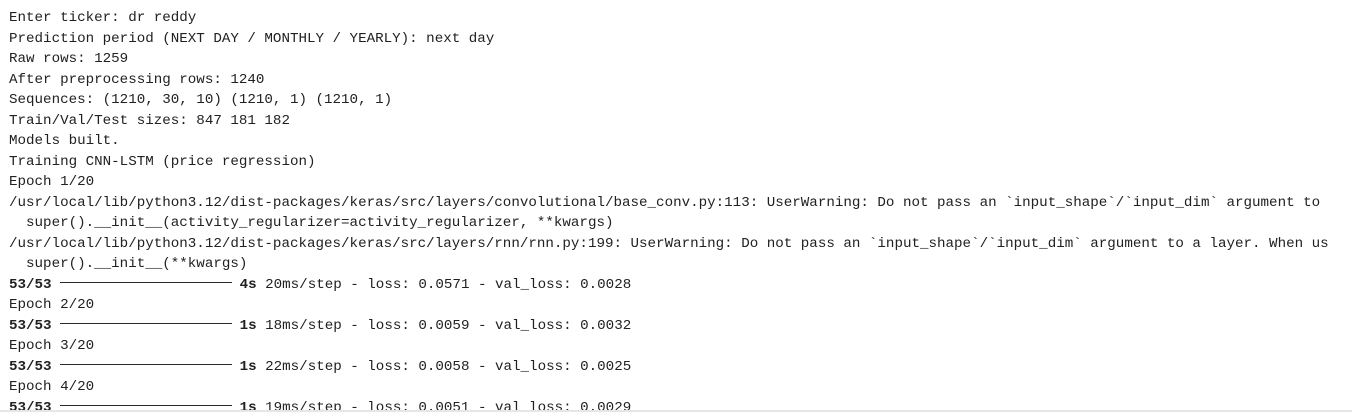  What do you see at coordinates (69, 59) in the screenshot?
I see `output-line: Raw rows: 1259` at bounding box center [69, 59].